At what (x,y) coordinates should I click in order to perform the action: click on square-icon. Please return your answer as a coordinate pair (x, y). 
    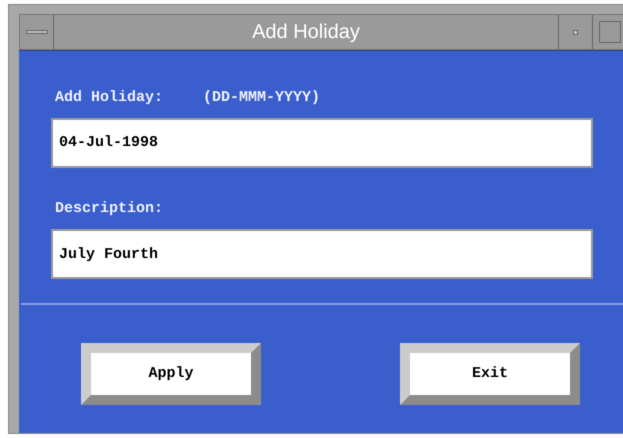
    Looking at the image, I should click on (609, 32).